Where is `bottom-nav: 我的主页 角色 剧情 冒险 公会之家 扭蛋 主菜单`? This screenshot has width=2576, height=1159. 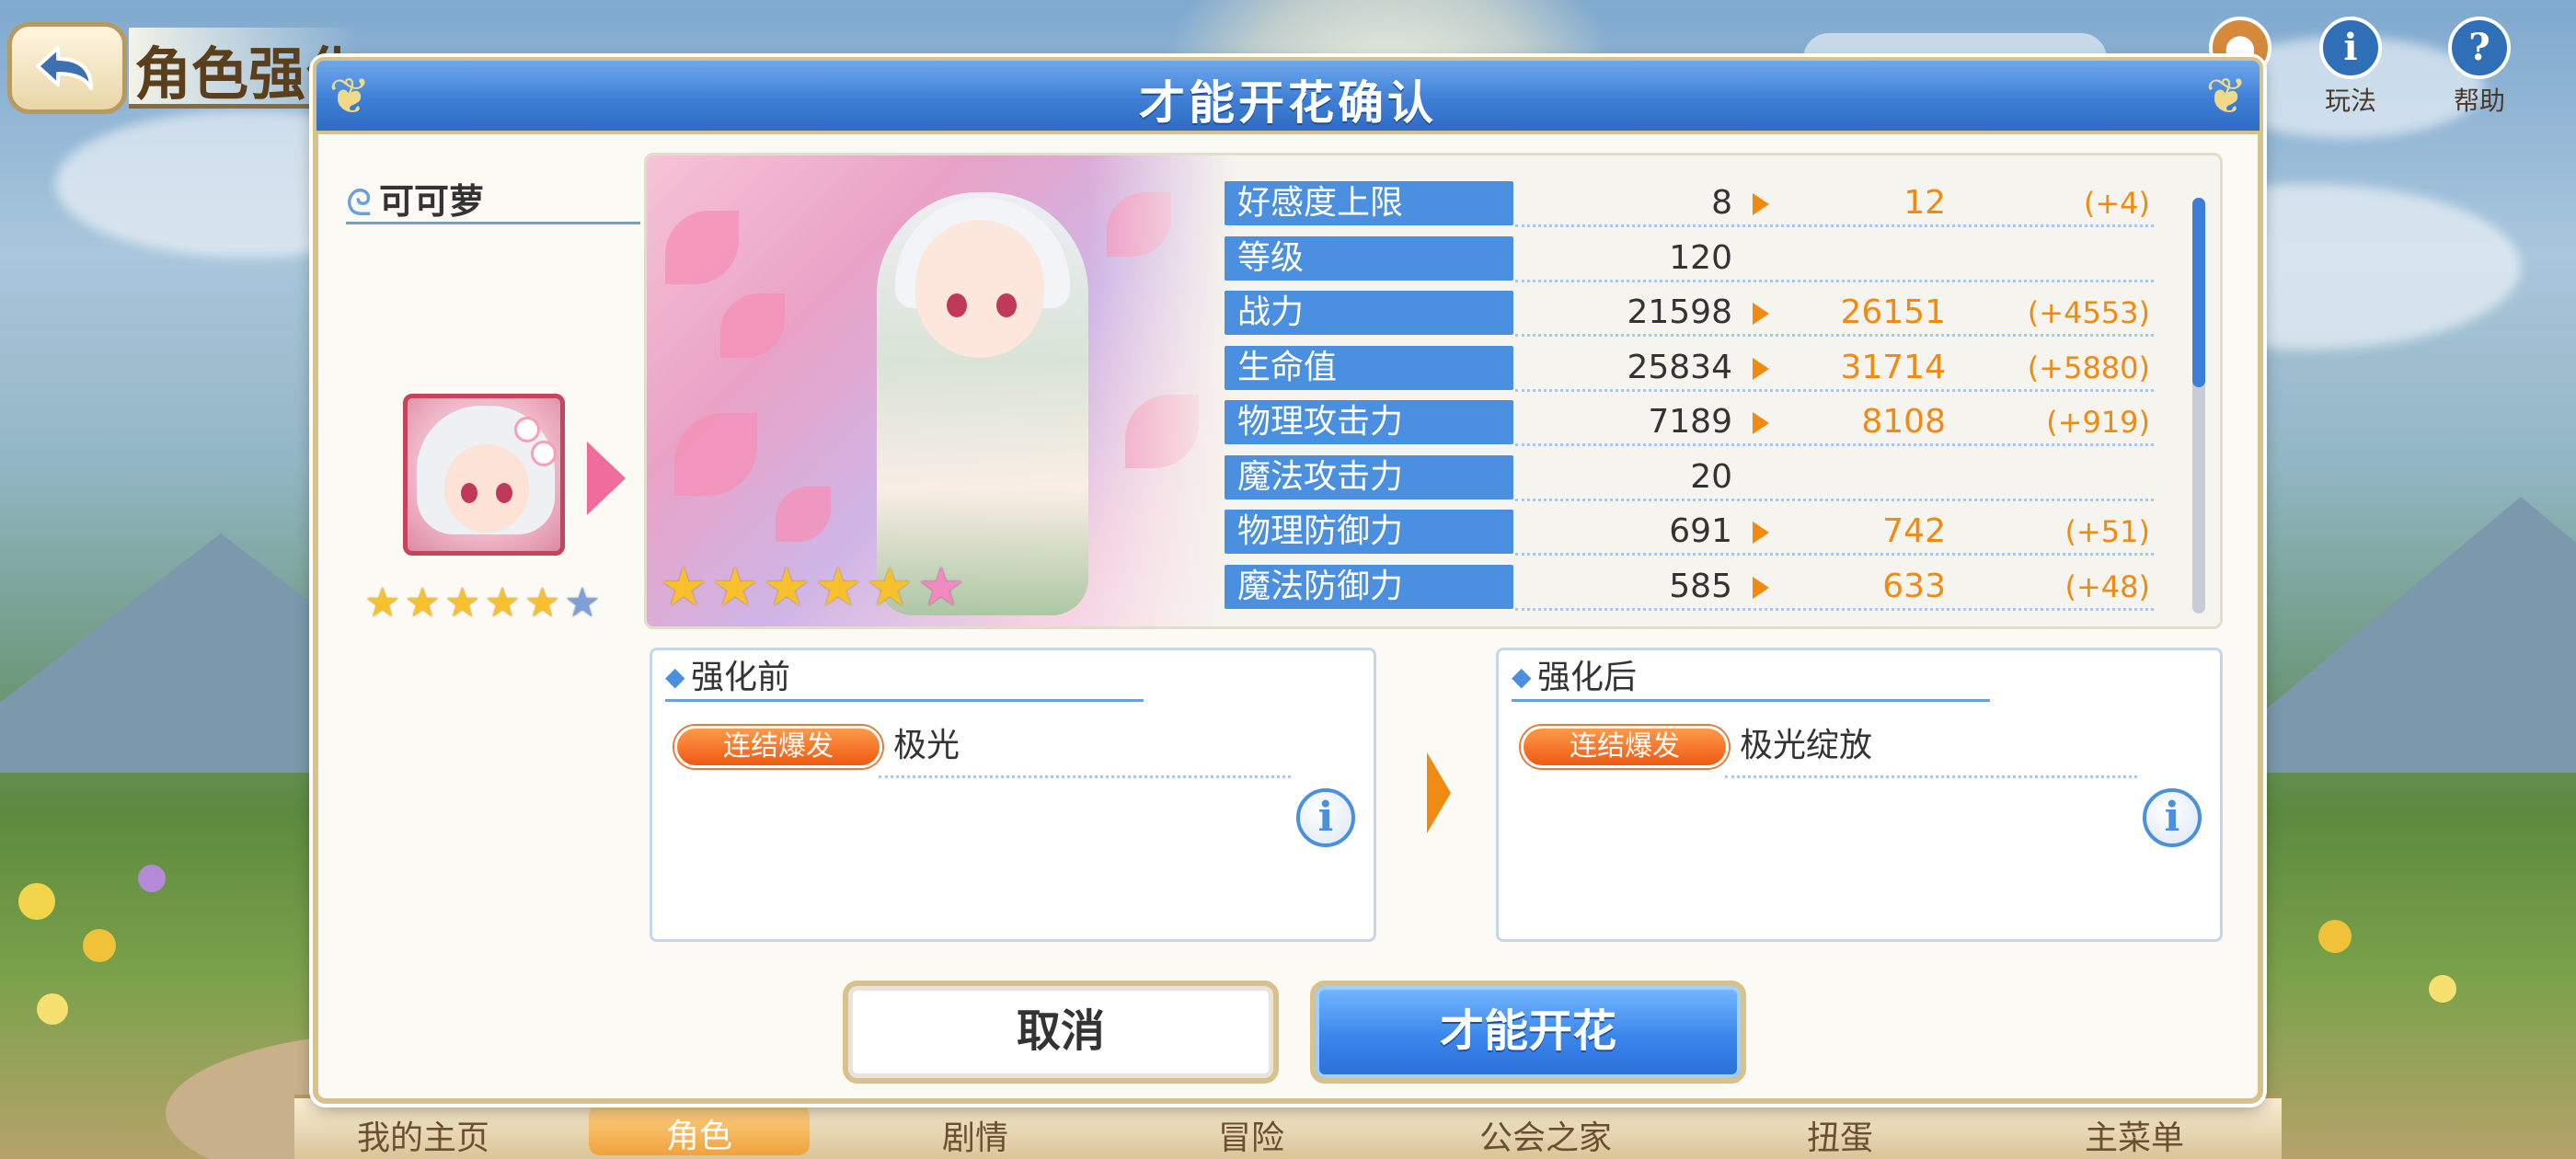 bottom-nav: 我的主页 角色 剧情 冒险 公会之家 扭蛋 主菜单 is located at coordinates (1288, 1127).